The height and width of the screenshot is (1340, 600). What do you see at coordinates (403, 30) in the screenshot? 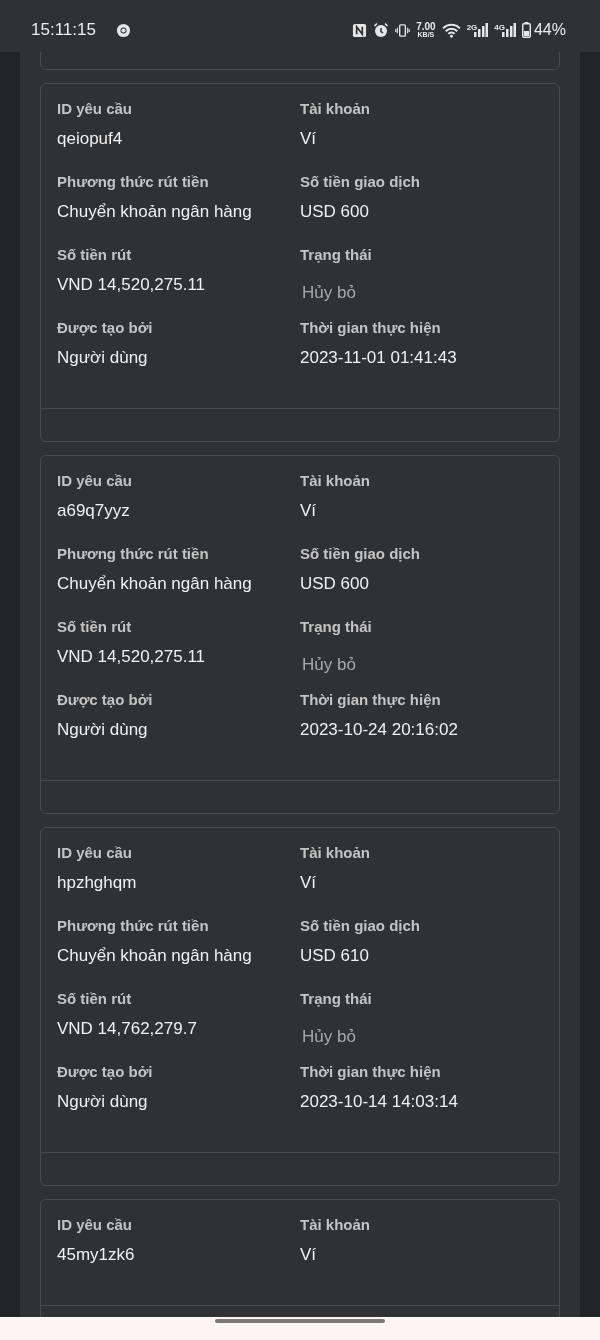
I see `vibrate-icon` at bounding box center [403, 30].